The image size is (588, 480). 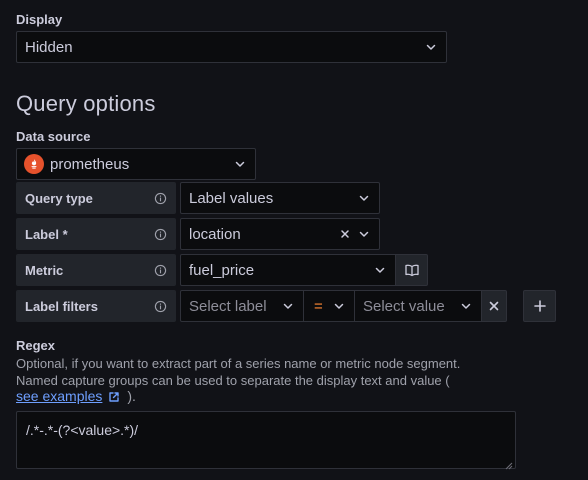 What do you see at coordinates (404, 306) in the screenshot?
I see `filter-value-placeholder: Select value` at bounding box center [404, 306].